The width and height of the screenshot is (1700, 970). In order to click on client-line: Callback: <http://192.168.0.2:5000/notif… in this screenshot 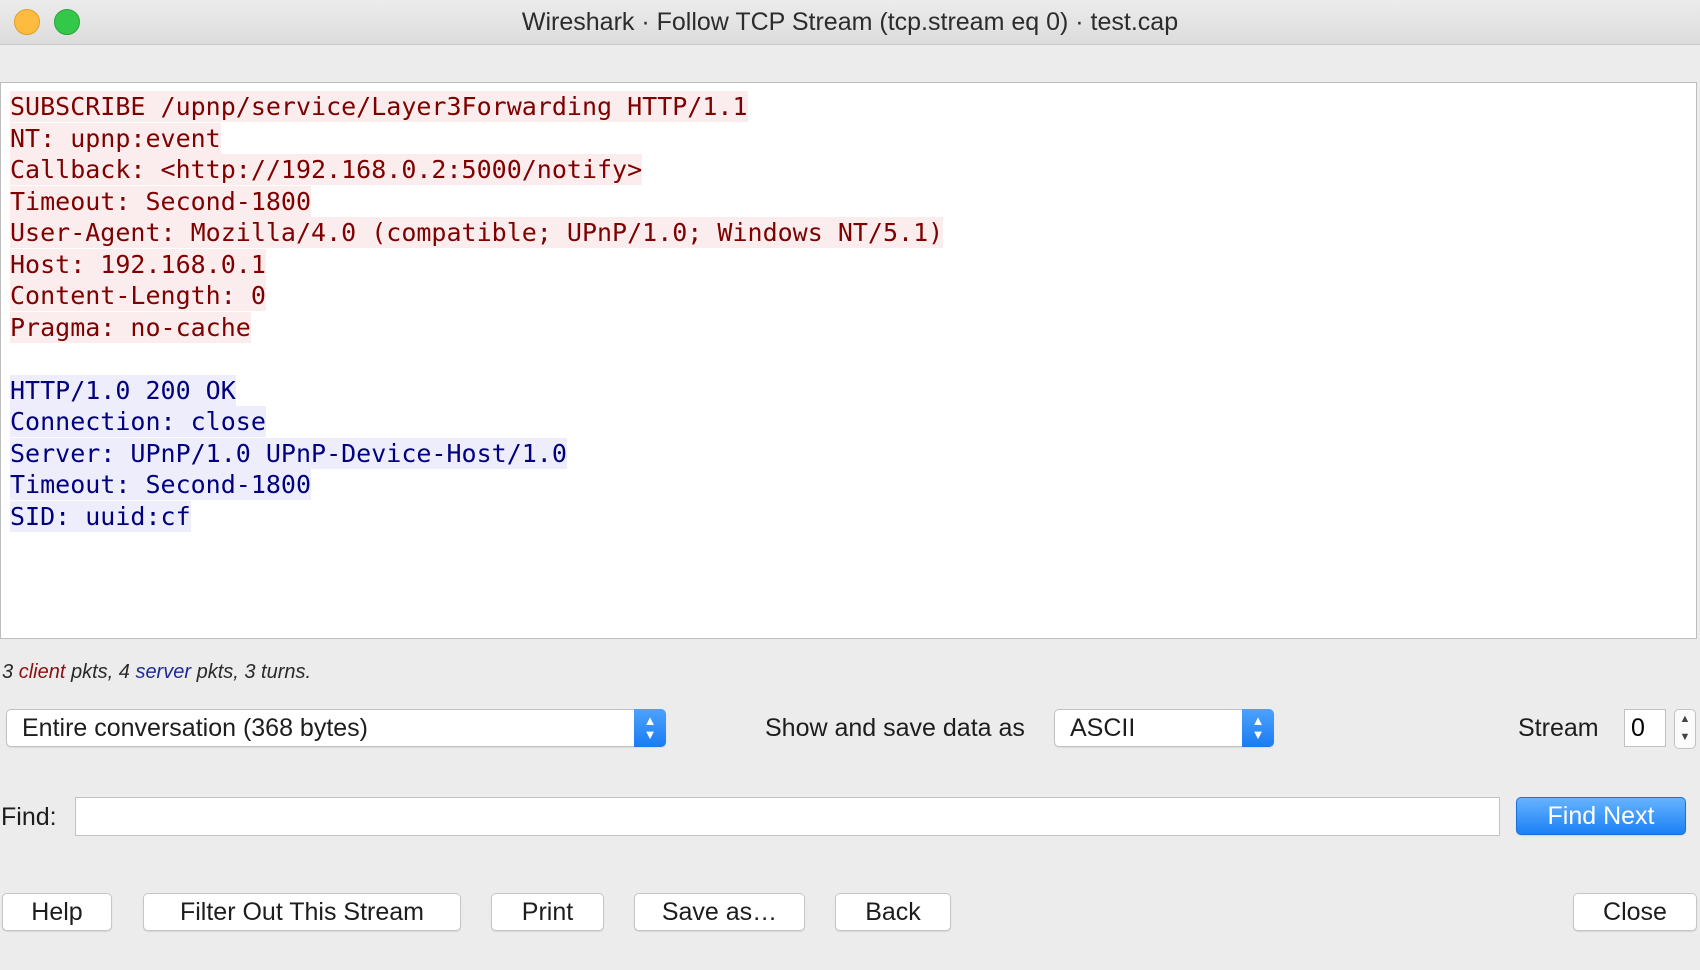, I will do `click(848, 170)`.